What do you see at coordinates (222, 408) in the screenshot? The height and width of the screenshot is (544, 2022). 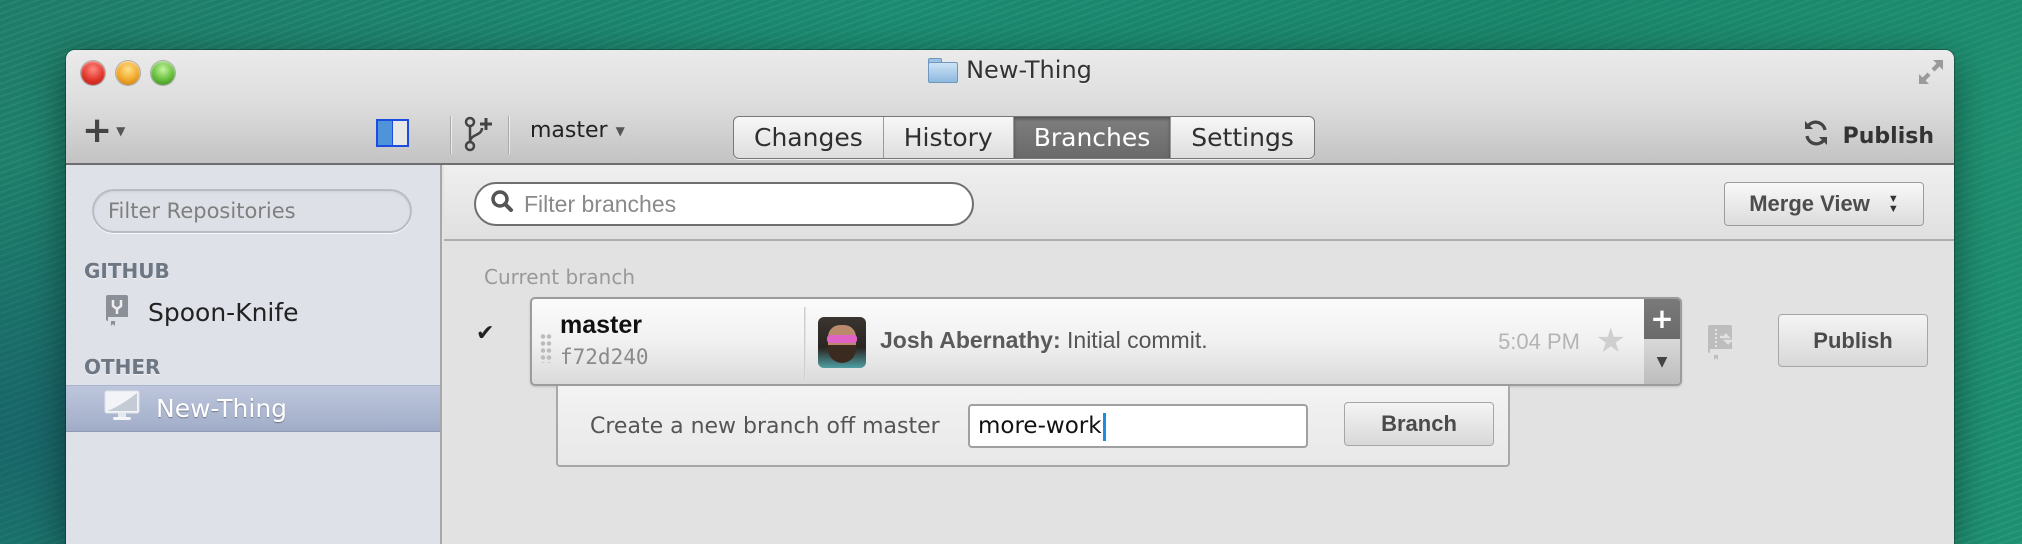 I see `repo-name: New-Thing` at bounding box center [222, 408].